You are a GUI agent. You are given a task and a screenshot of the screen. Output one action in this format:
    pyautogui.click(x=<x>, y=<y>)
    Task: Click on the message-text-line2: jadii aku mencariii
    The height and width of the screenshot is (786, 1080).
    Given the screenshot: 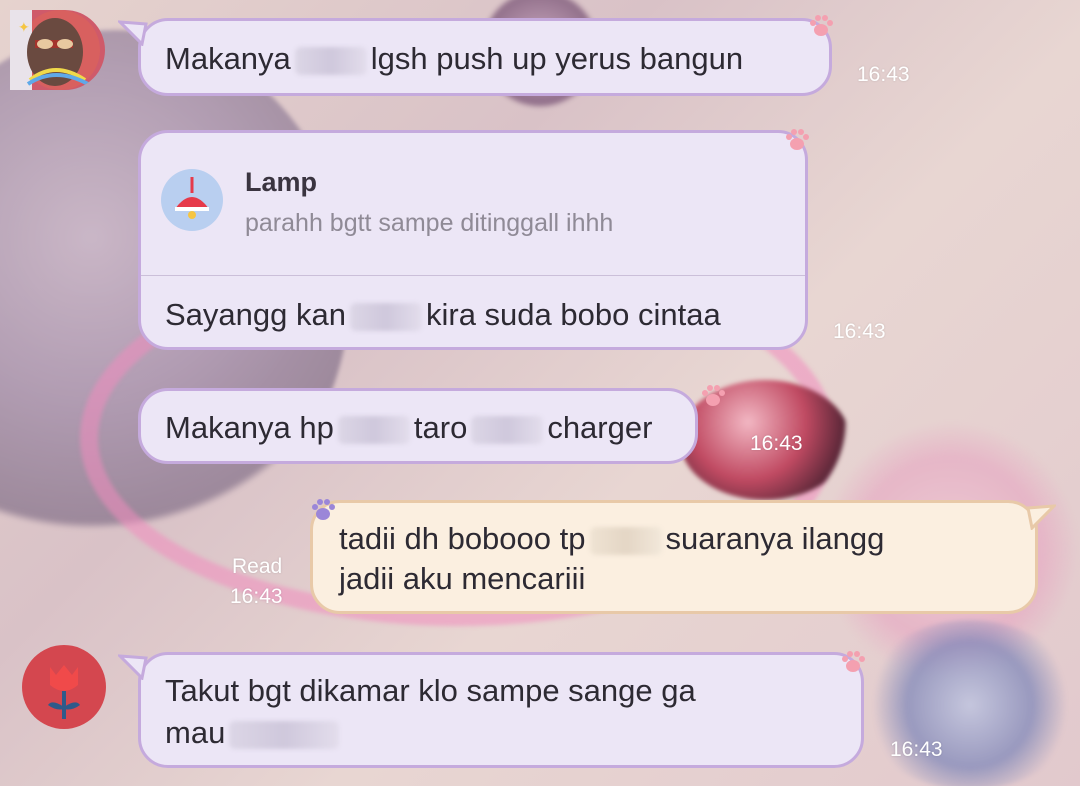 What is the action you would take?
    pyautogui.click(x=462, y=578)
    